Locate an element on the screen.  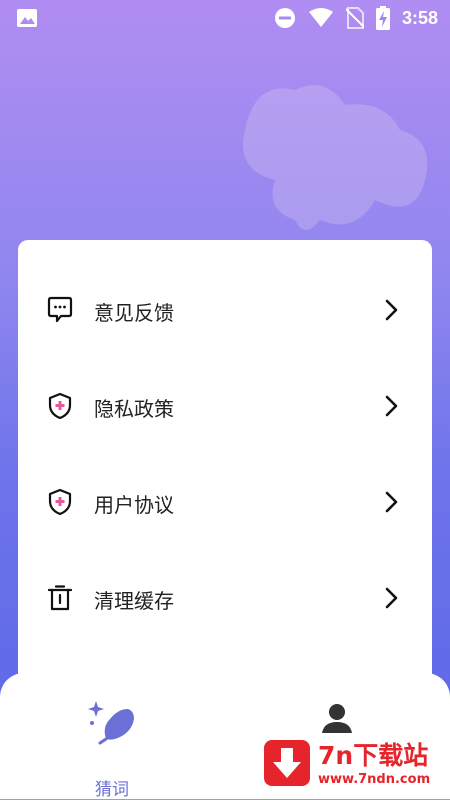
dnd-icon is located at coordinates (284, 18).